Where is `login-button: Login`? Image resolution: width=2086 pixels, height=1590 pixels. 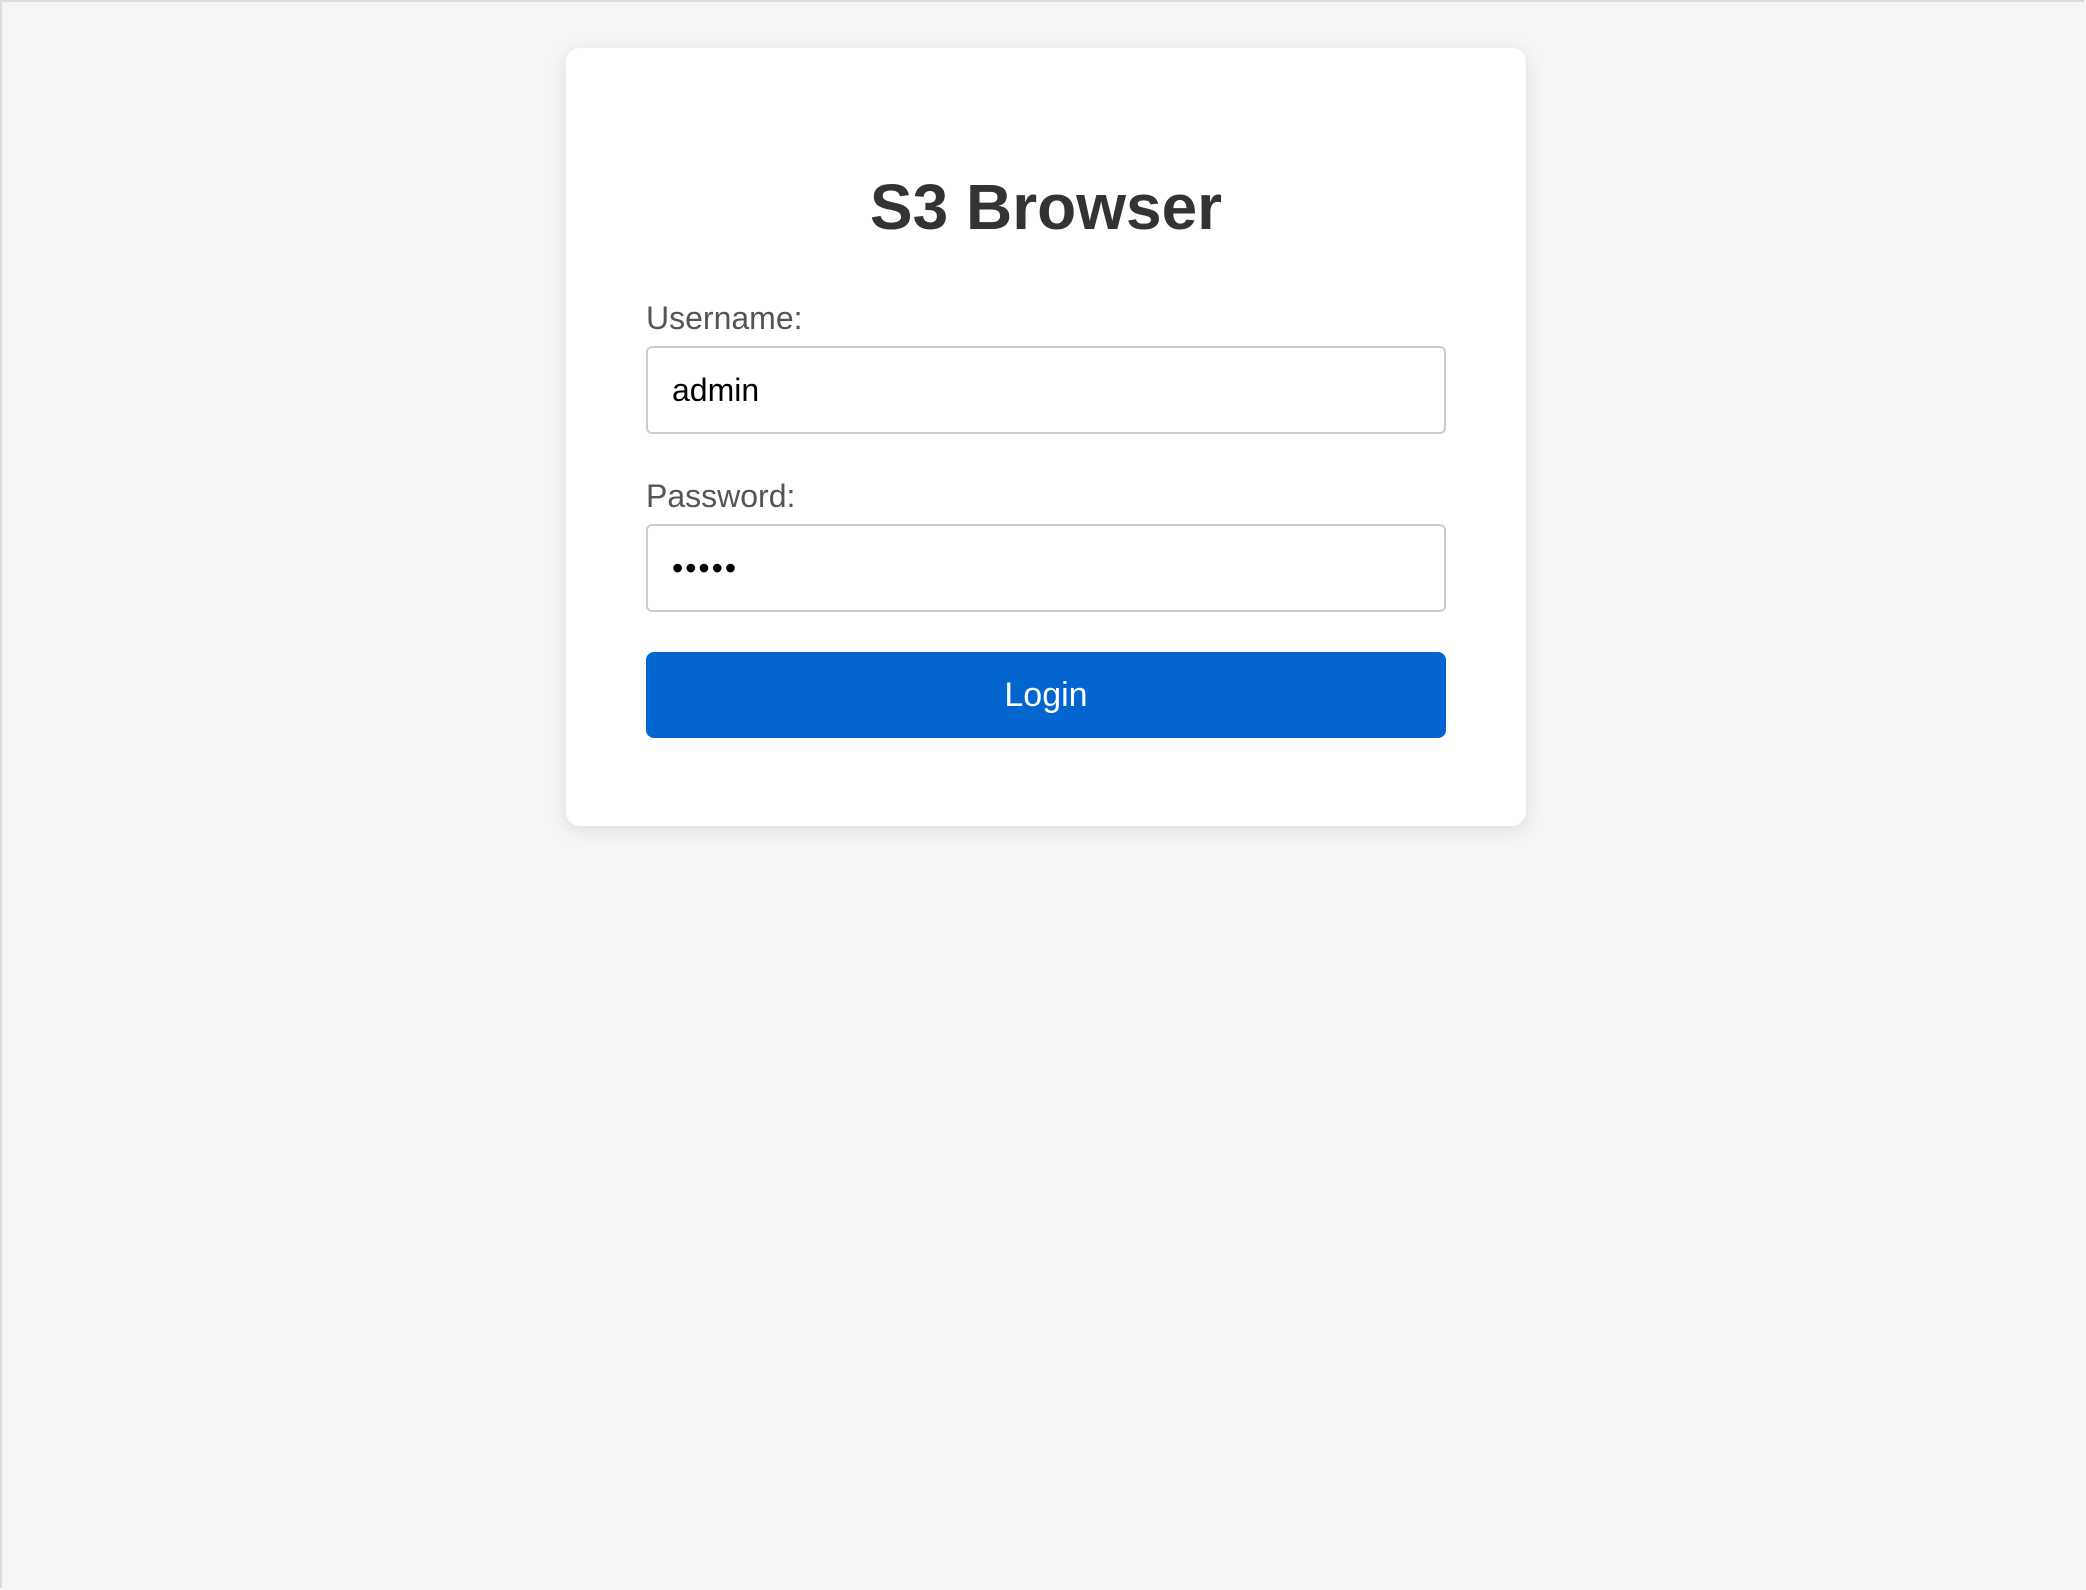 login-button: Login is located at coordinates (1046, 695).